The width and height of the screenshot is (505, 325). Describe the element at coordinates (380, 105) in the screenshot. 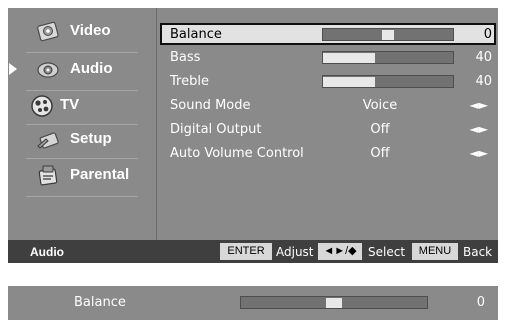

I see `sound-mode-value: Voice` at that location.